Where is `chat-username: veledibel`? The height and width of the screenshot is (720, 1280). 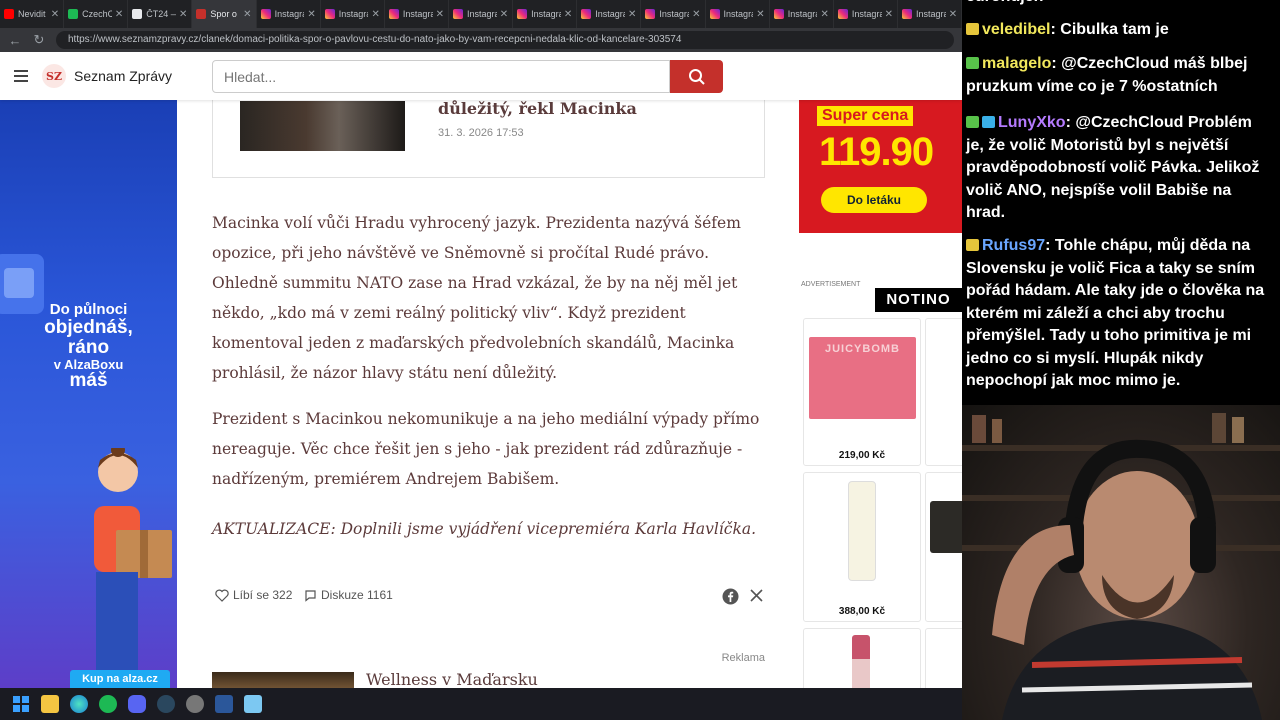
chat-username: veledibel is located at coordinates (1016, 29).